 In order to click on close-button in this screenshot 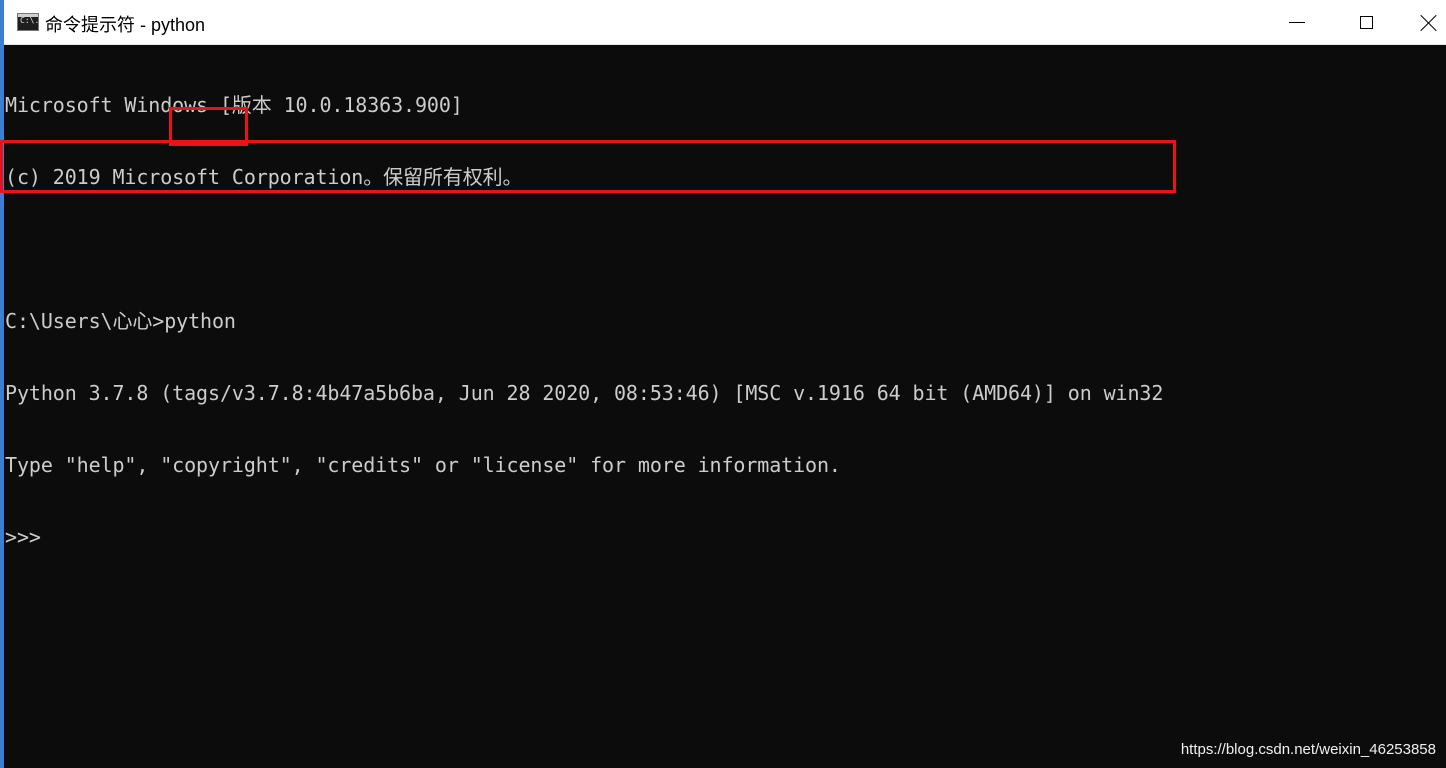, I will do `click(1423, 22)`.